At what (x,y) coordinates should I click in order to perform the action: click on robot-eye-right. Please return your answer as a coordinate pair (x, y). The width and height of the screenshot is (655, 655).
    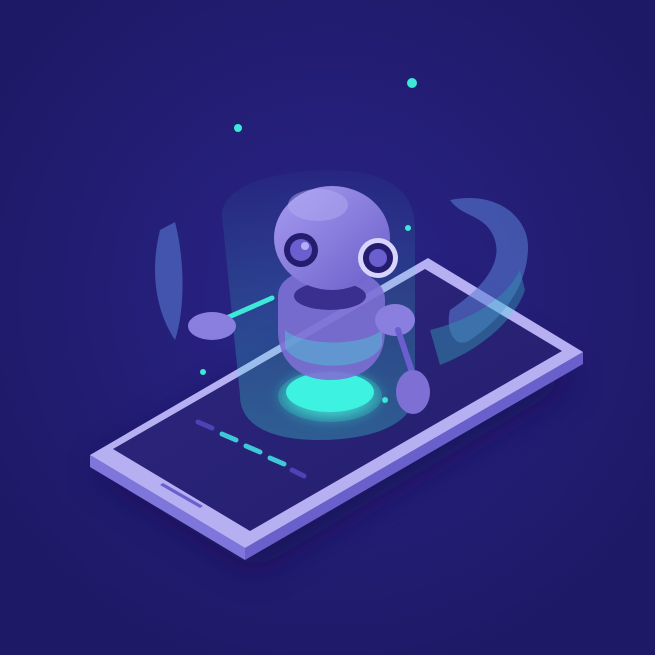
    Looking at the image, I should click on (378, 258).